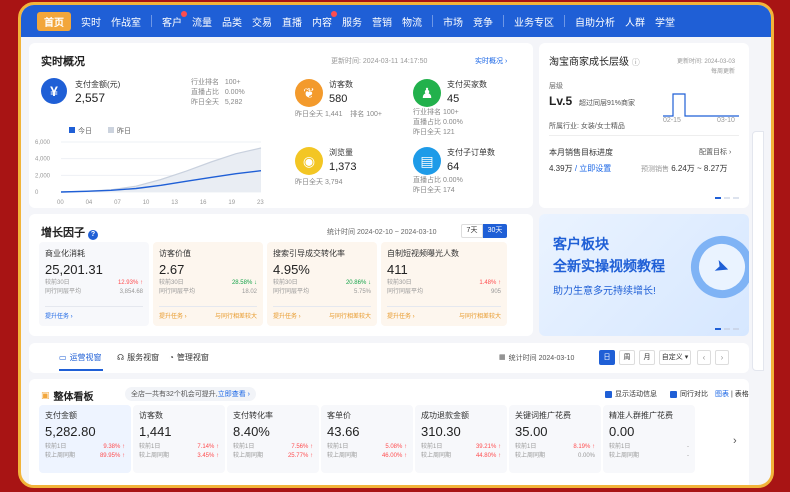 The height and width of the screenshot is (492, 790). What do you see at coordinates (232, 21) in the screenshot?
I see `nav-category: 品类` at bounding box center [232, 21].